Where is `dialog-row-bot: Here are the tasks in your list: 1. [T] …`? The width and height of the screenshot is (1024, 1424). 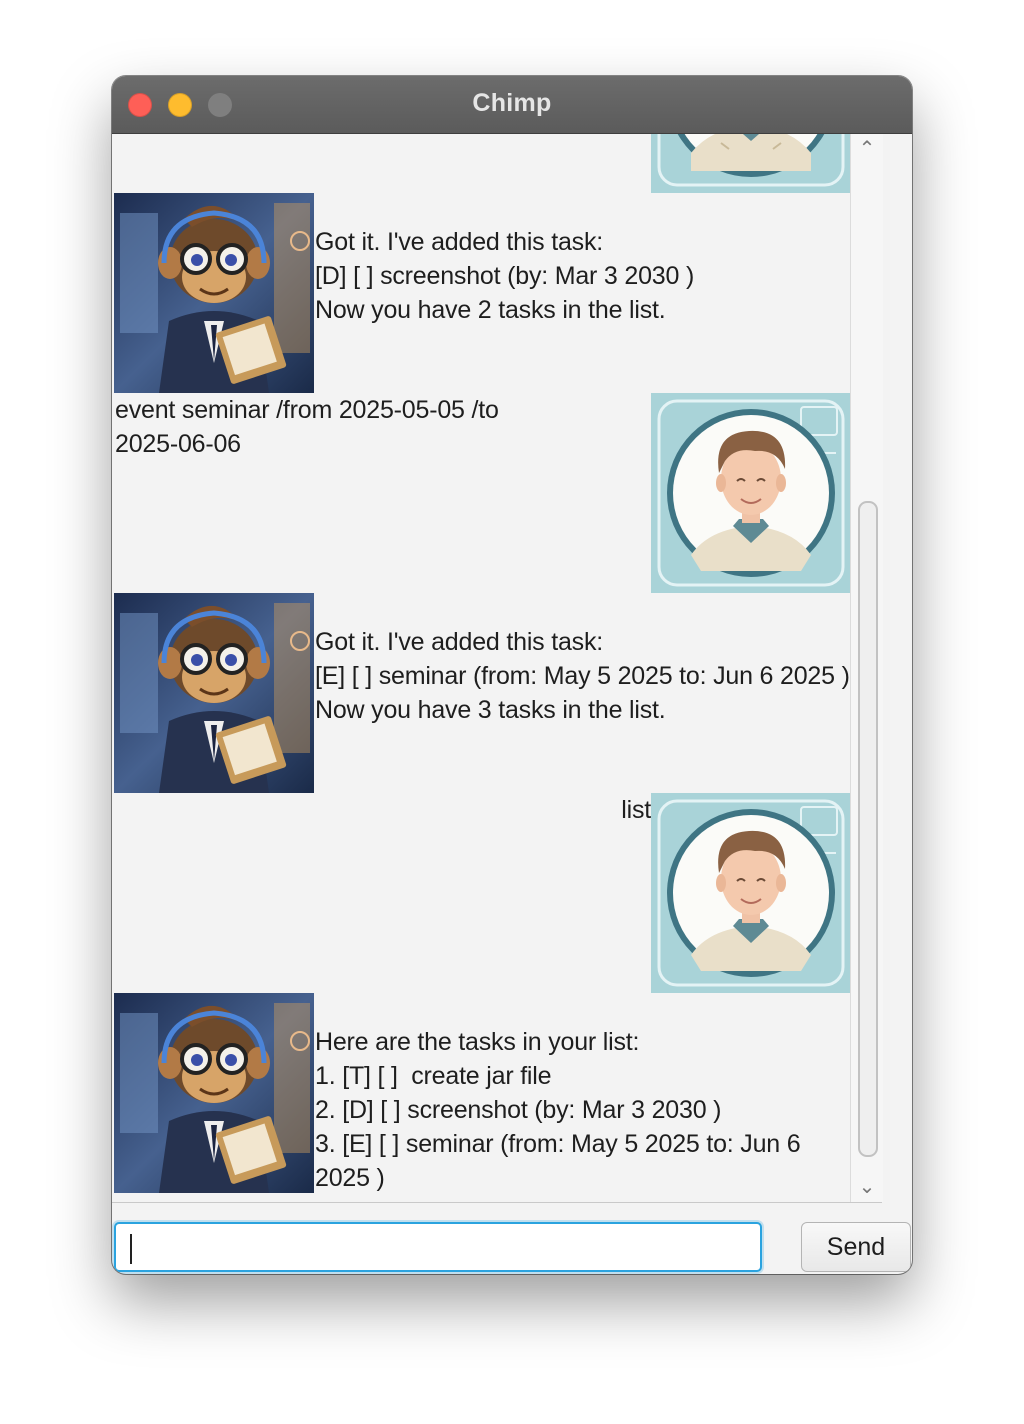
dialog-row-bot: Here are the tasks in your list: 1. [T] … is located at coordinates (482, 1093).